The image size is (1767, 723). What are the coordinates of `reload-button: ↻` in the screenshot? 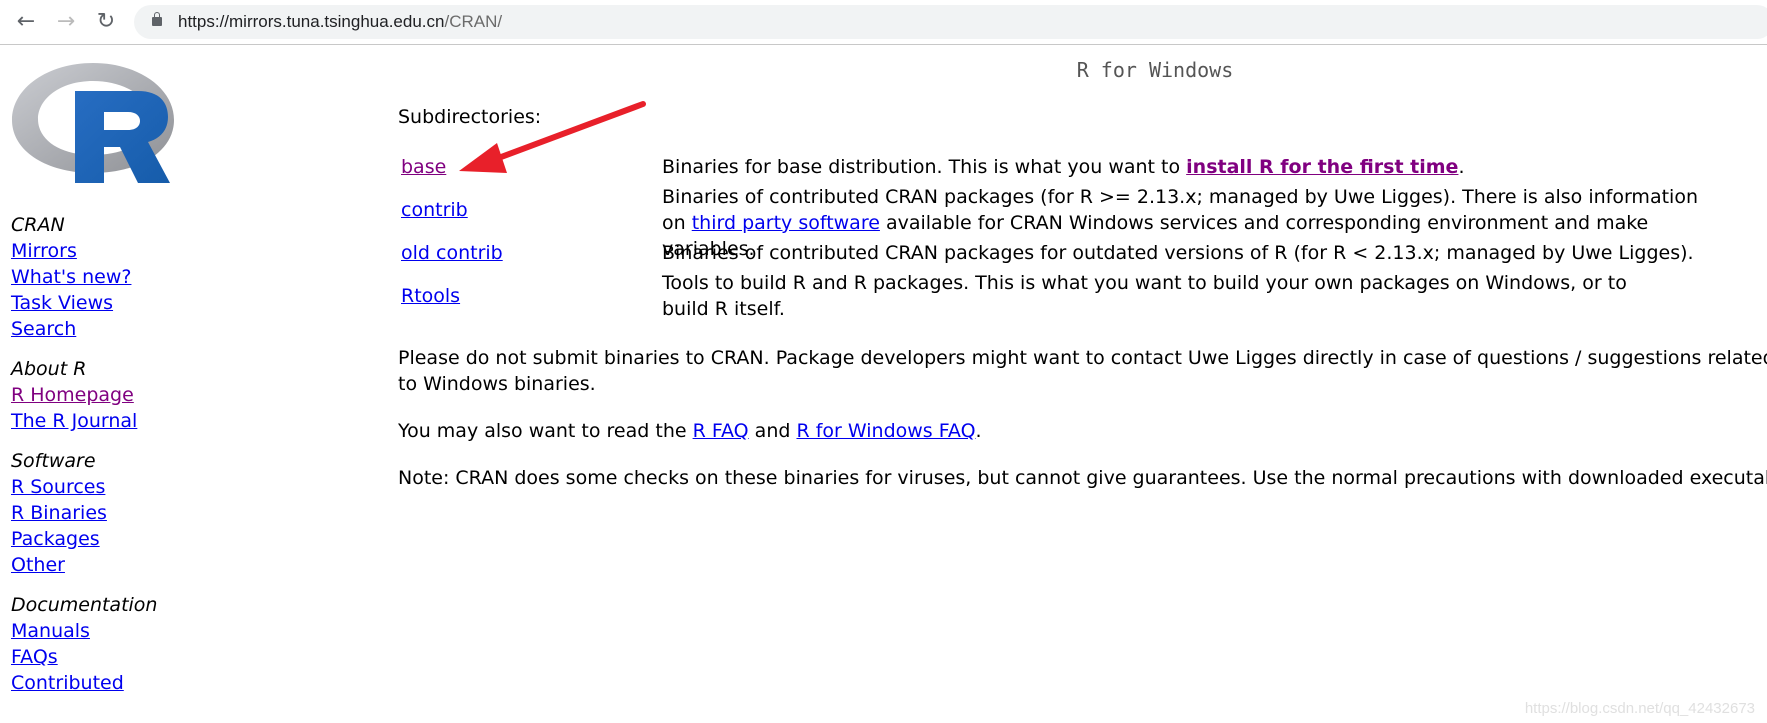 It's located at (106, 22).